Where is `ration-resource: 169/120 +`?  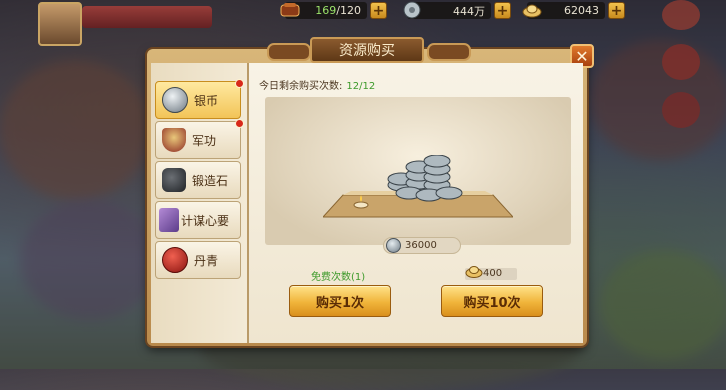
ration-resource: 169/120 + is located at coordinates (333, 10).